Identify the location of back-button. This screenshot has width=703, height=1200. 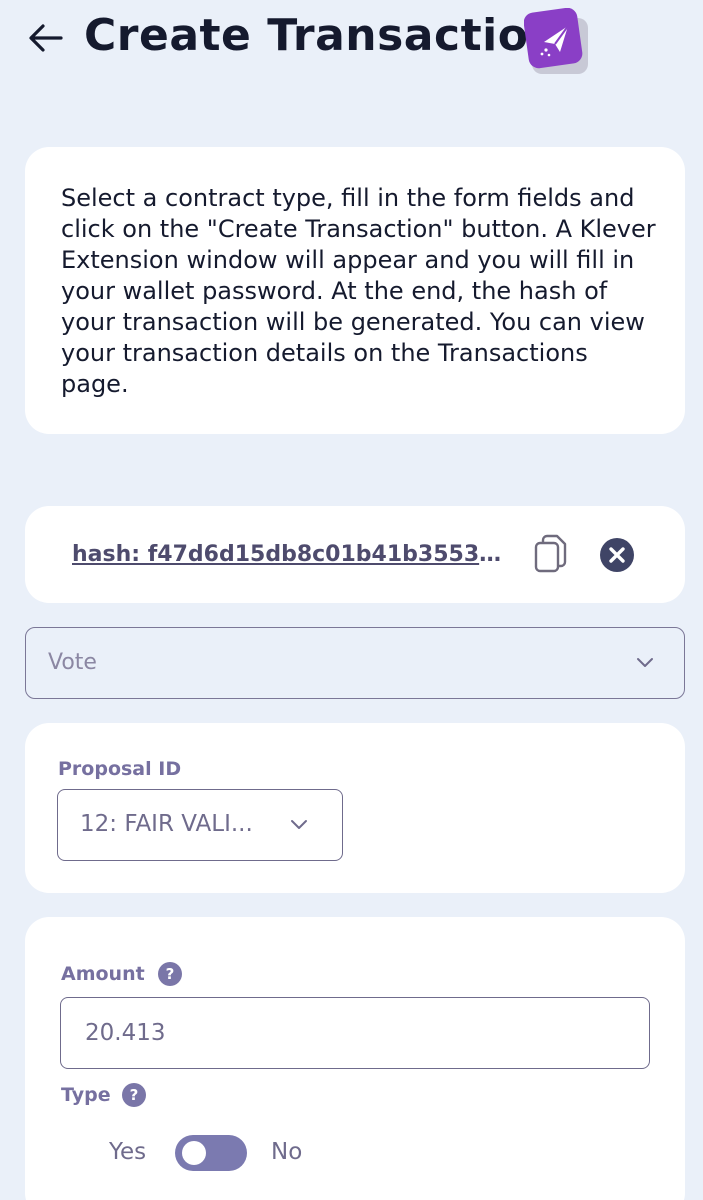
(46, 38).